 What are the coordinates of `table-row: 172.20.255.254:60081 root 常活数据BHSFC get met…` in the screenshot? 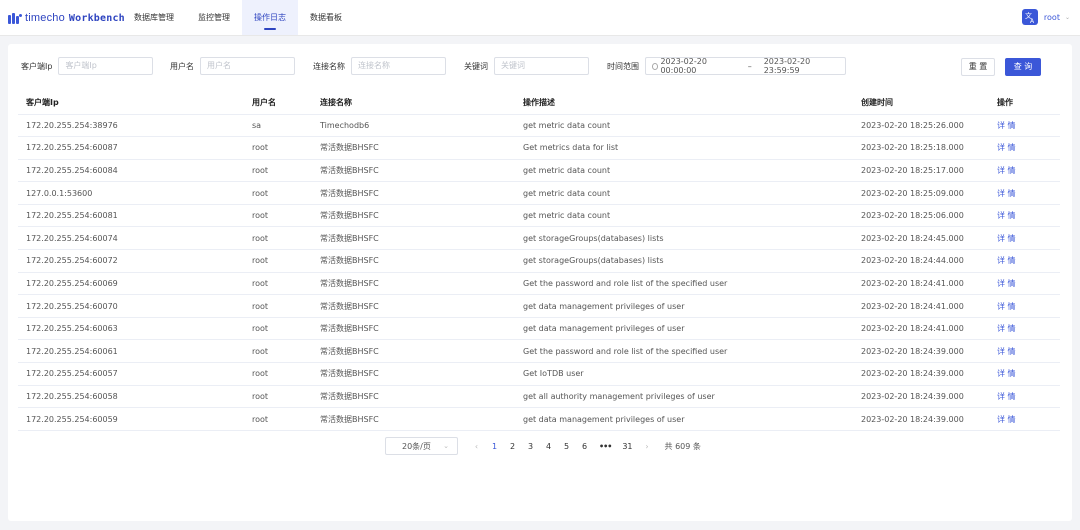 It's located at (539, 216).